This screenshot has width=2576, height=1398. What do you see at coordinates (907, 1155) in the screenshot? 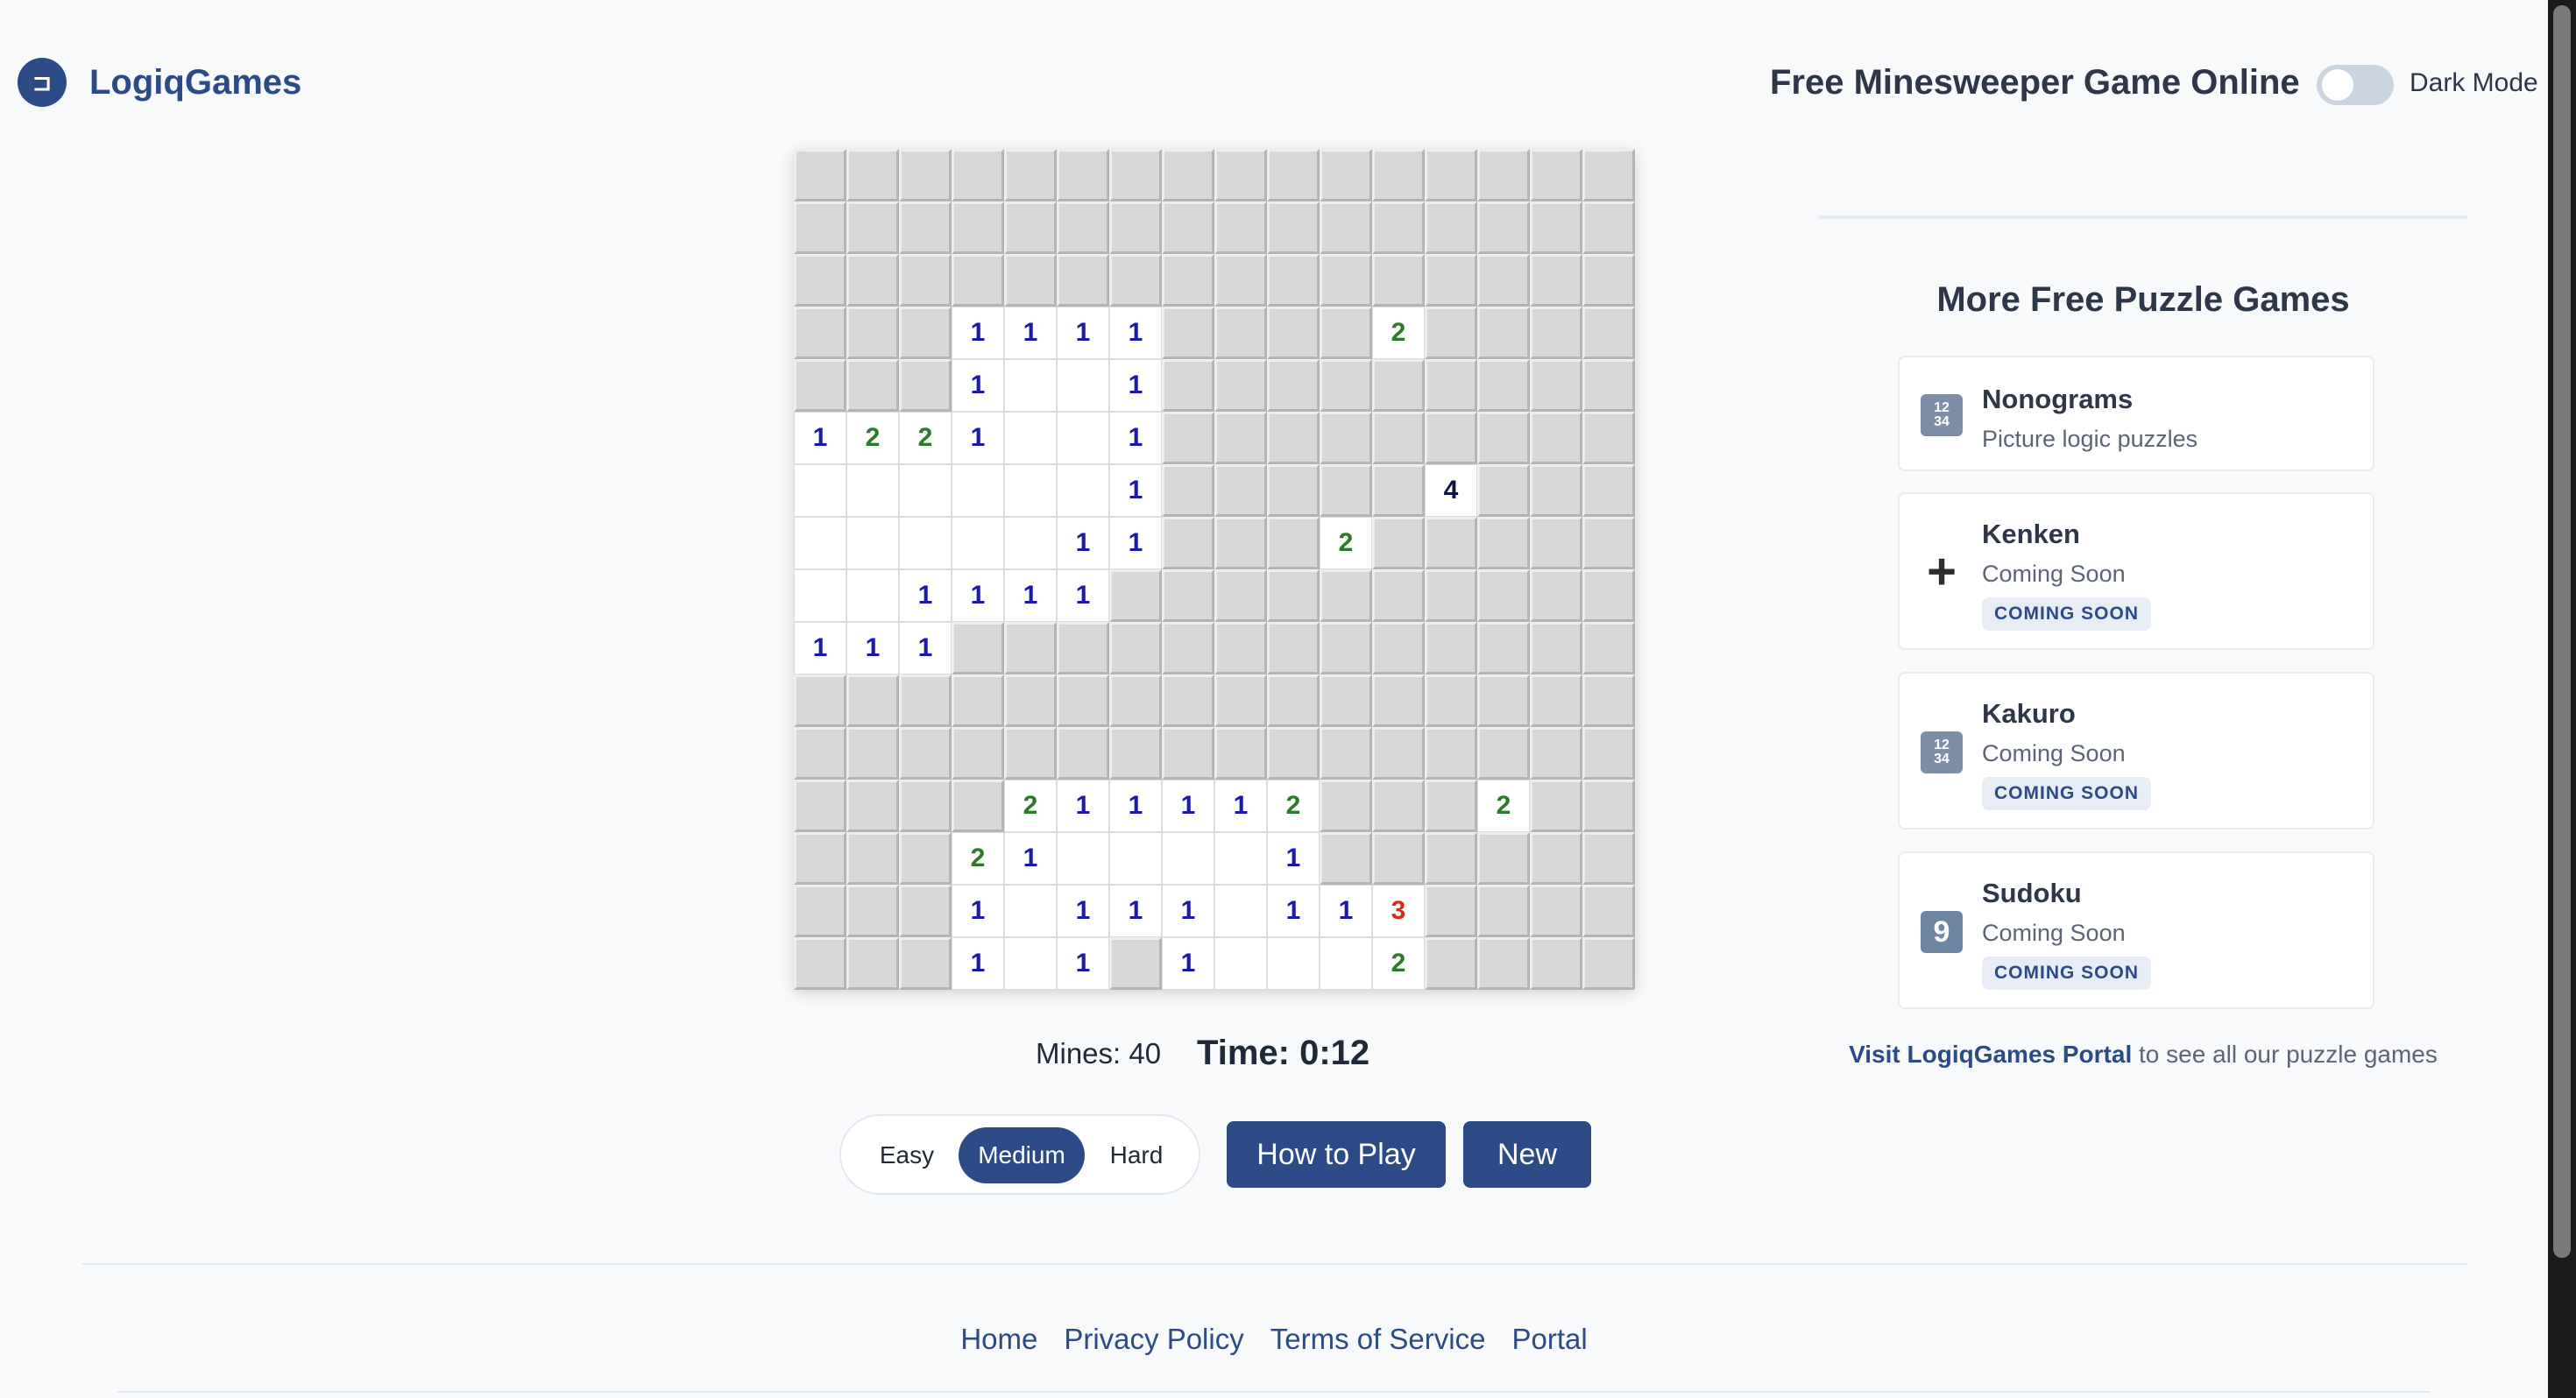
I see `difficulty-easy-button: Easy` at bounding box center [907, 1155].